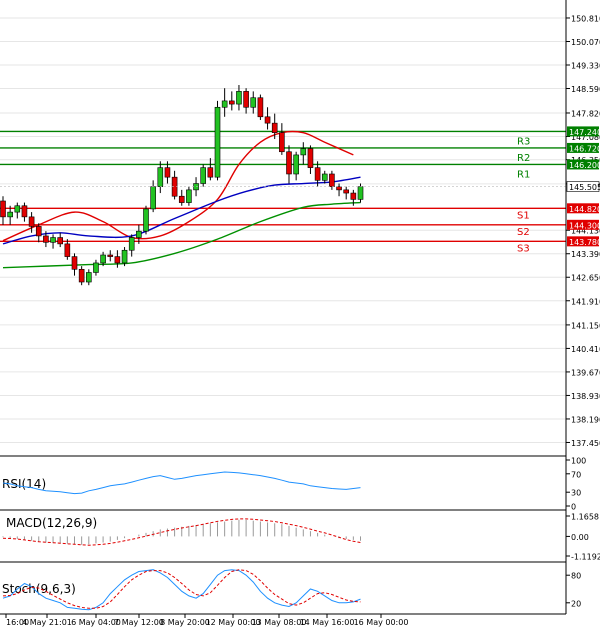  I want to click on price-tick-label: 138.190, so click(585, 419).